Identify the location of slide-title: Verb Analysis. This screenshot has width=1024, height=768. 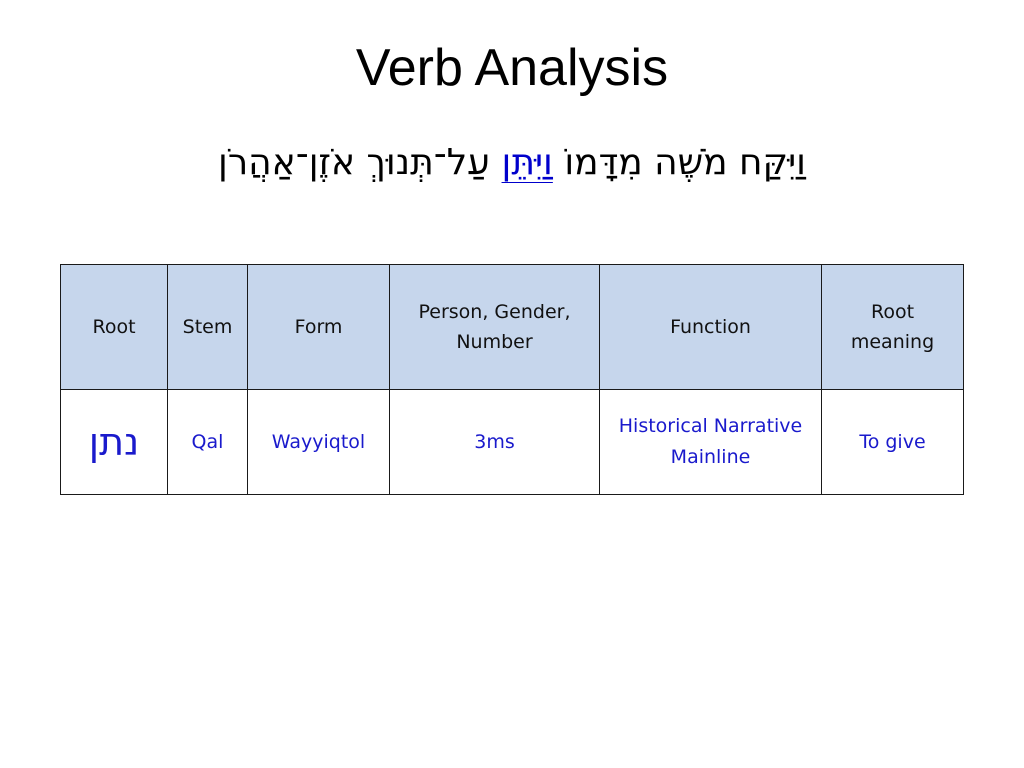
(512, 68).